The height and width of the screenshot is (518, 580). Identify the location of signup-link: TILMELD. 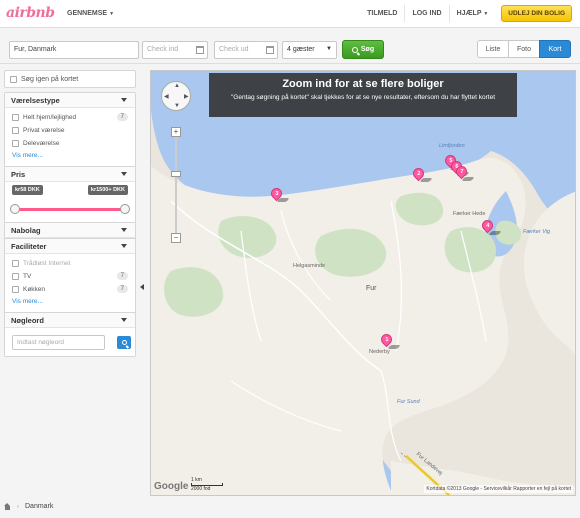
(382, 13).